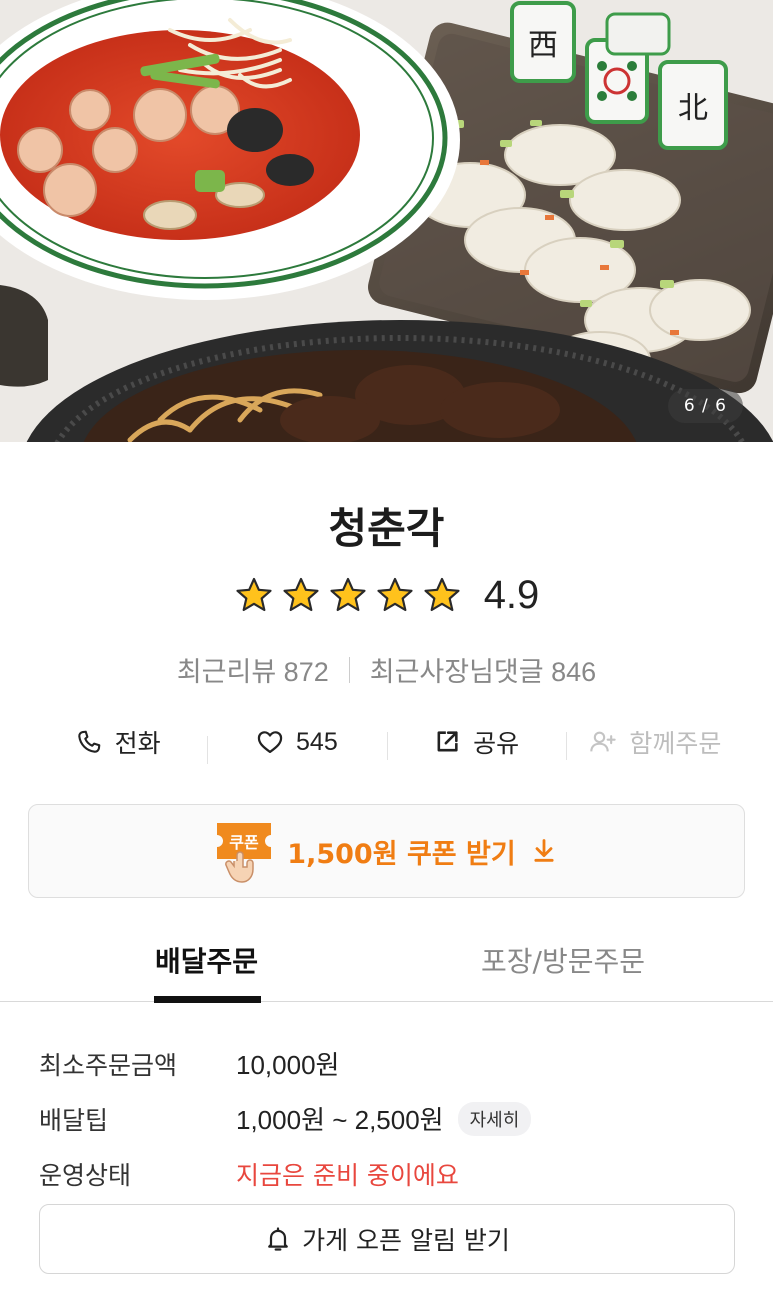 The image size is (773, 1311). Describe the element at coordinates (401, 854) in the screenshot. I see `coupon-label: 1,500원 쿠폰 받기` at that location.